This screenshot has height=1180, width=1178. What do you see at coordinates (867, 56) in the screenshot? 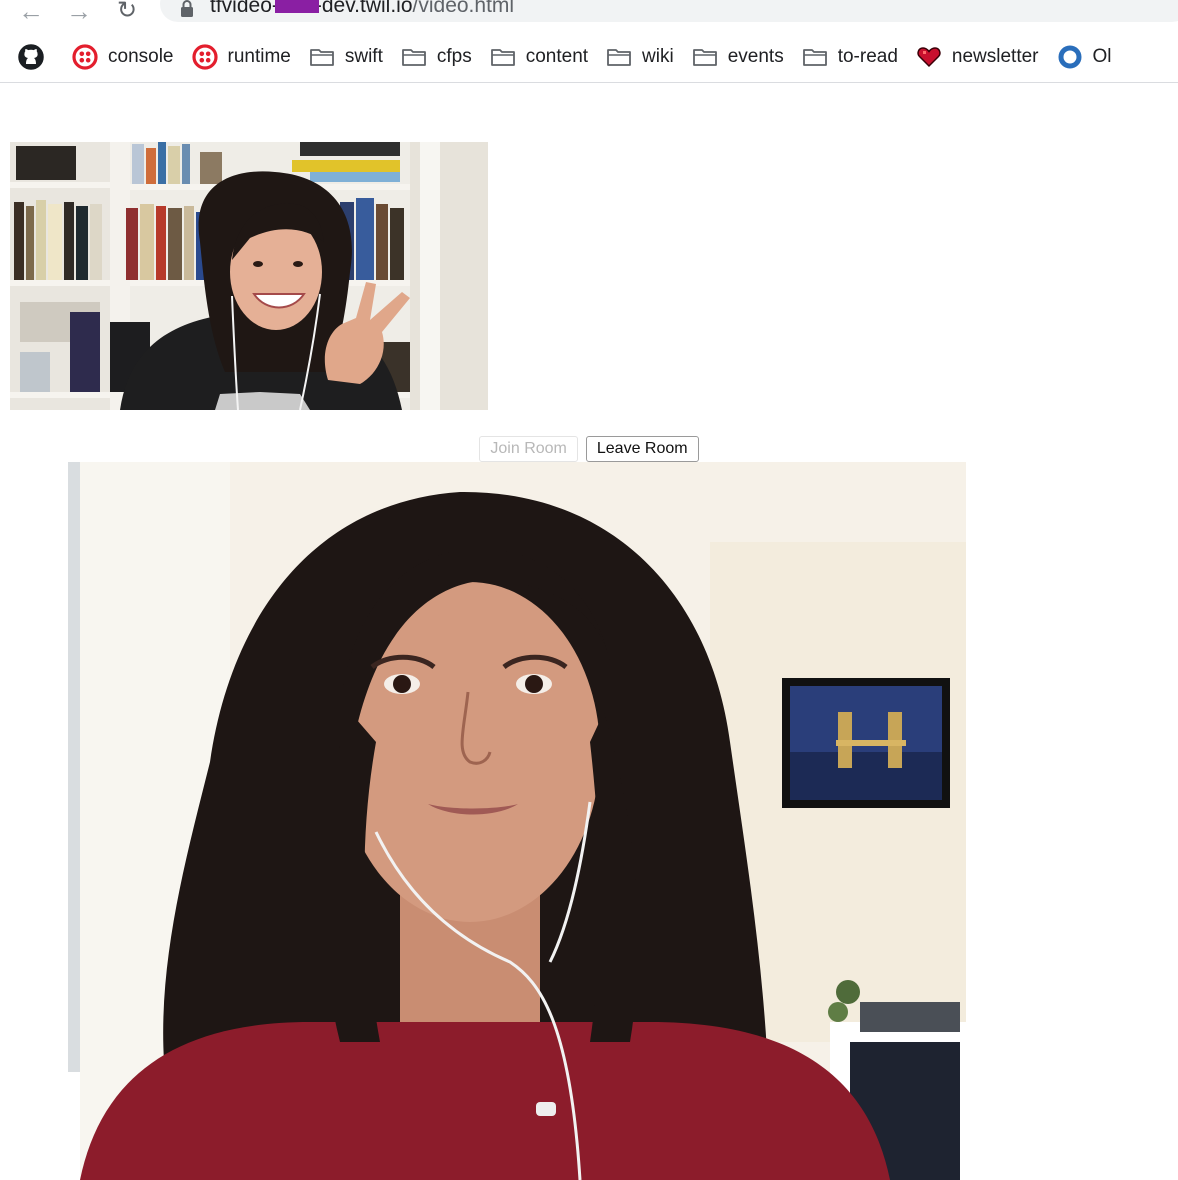
I see `bookmark-label: to-read` at bounding box center [867, 56].